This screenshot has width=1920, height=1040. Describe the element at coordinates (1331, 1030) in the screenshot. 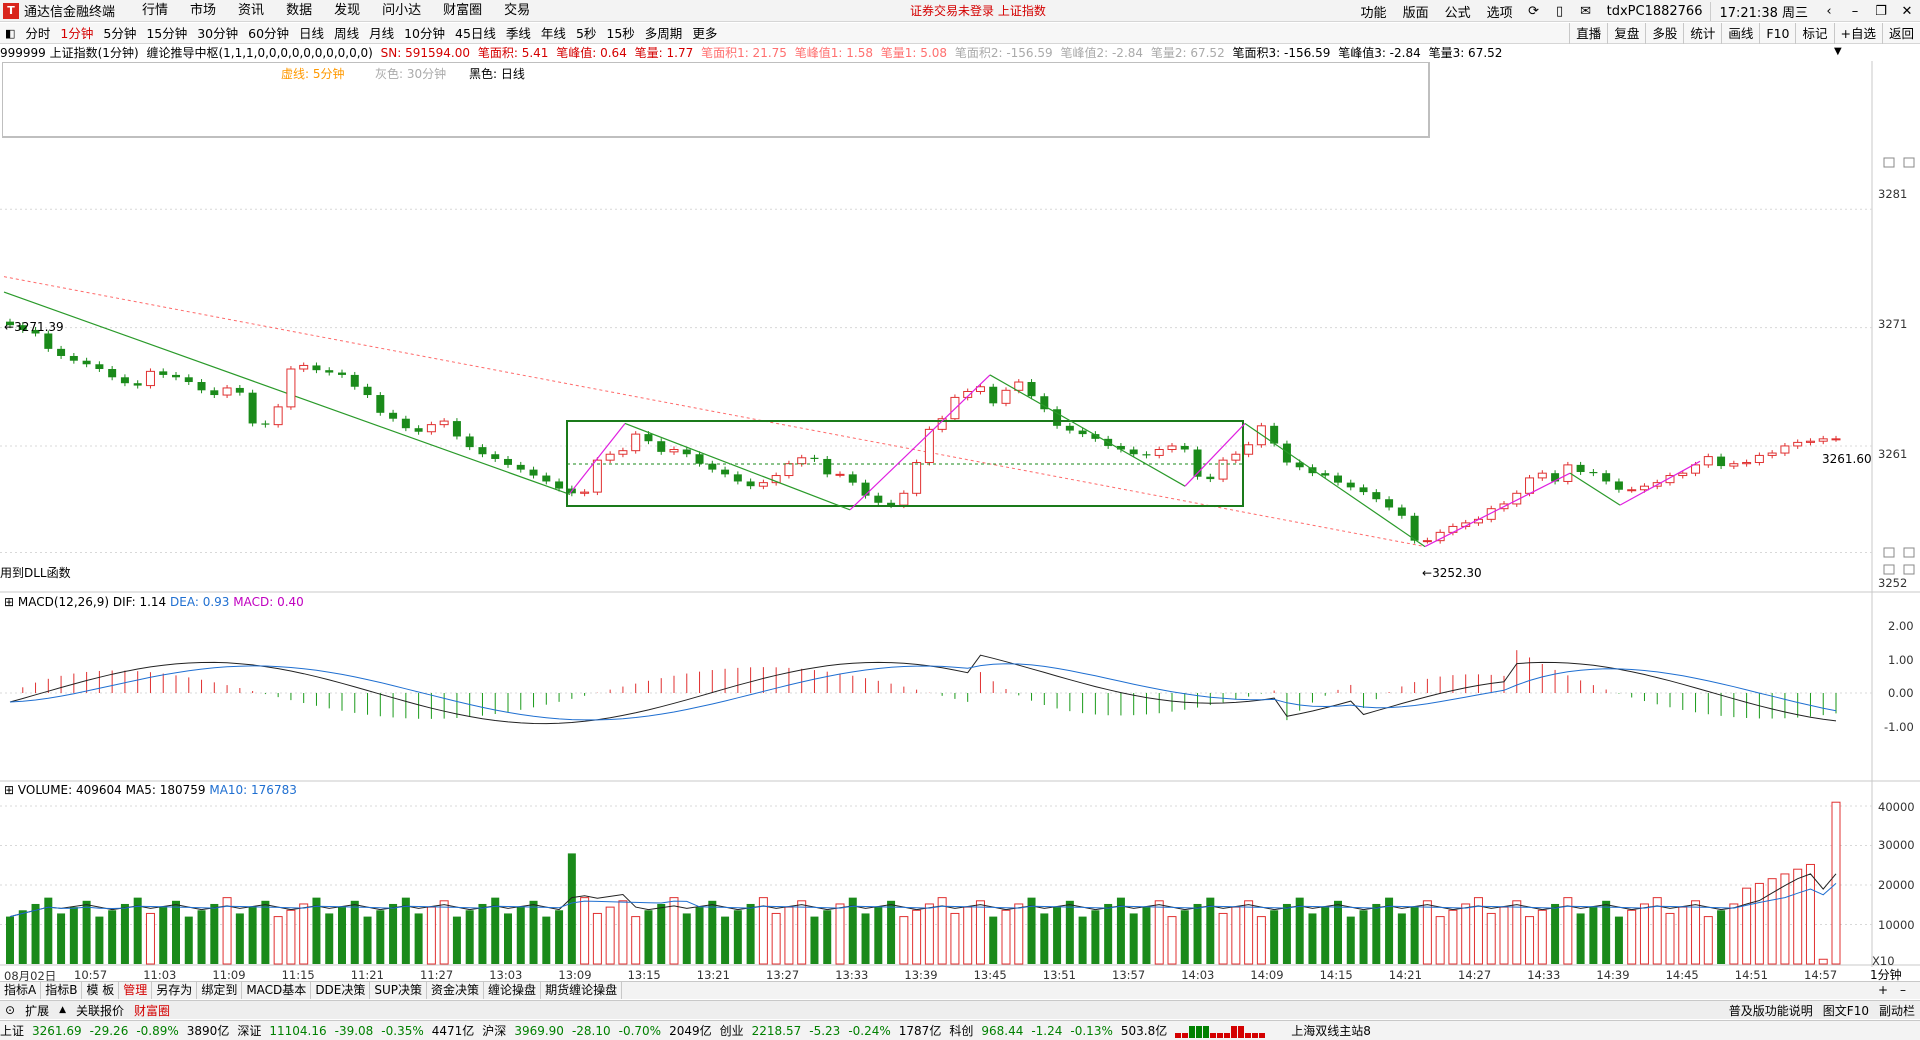

I see `server-name: 上海双线主站8` at that location.